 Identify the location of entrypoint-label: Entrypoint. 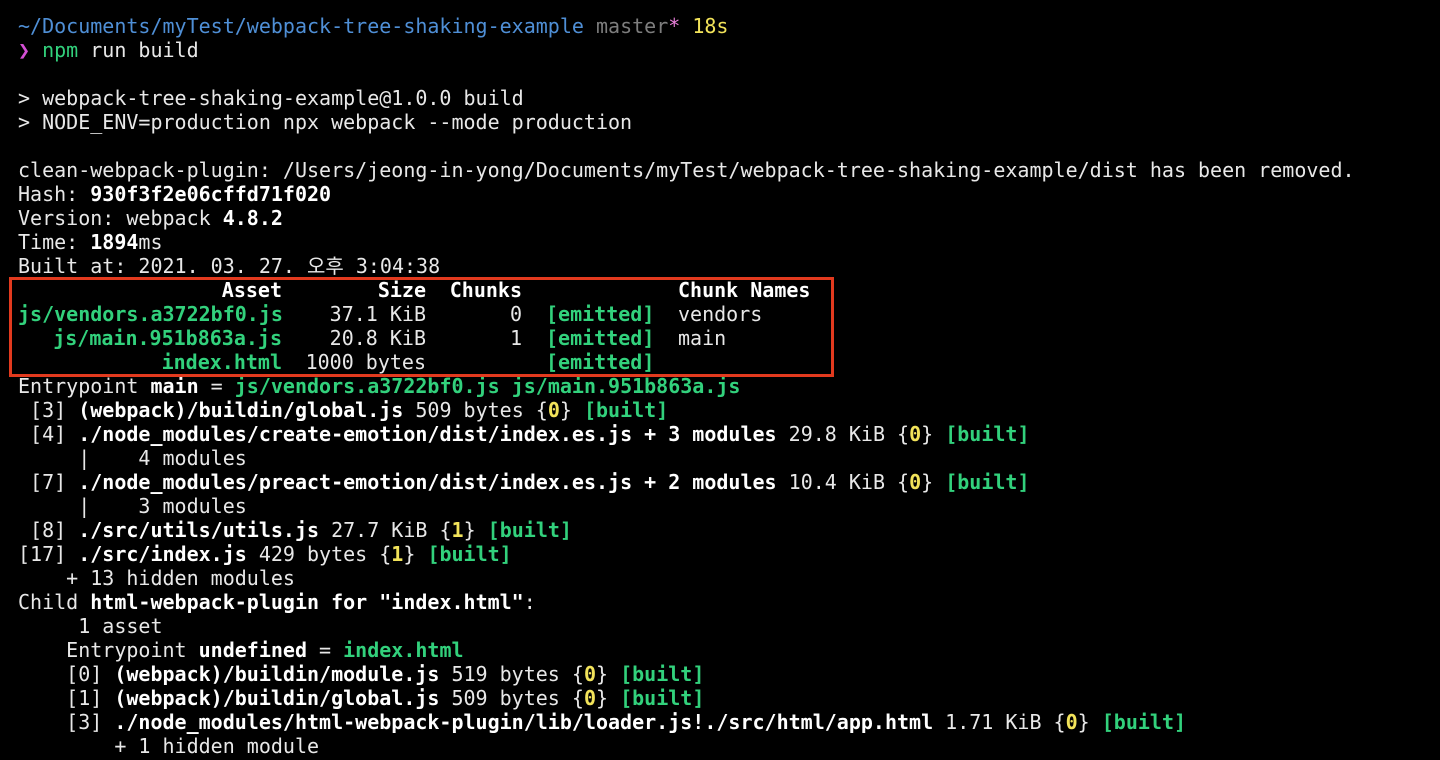
(84, 386).